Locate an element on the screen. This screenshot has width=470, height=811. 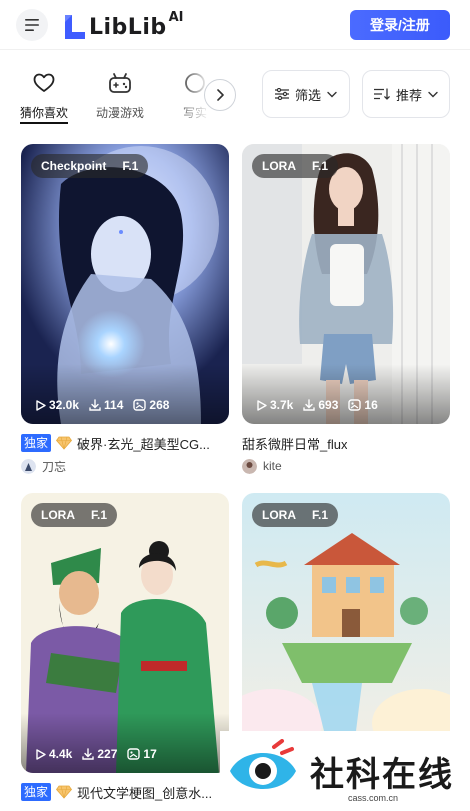
watermark-url: cass.com.cn is located at coordinates (373, 798).